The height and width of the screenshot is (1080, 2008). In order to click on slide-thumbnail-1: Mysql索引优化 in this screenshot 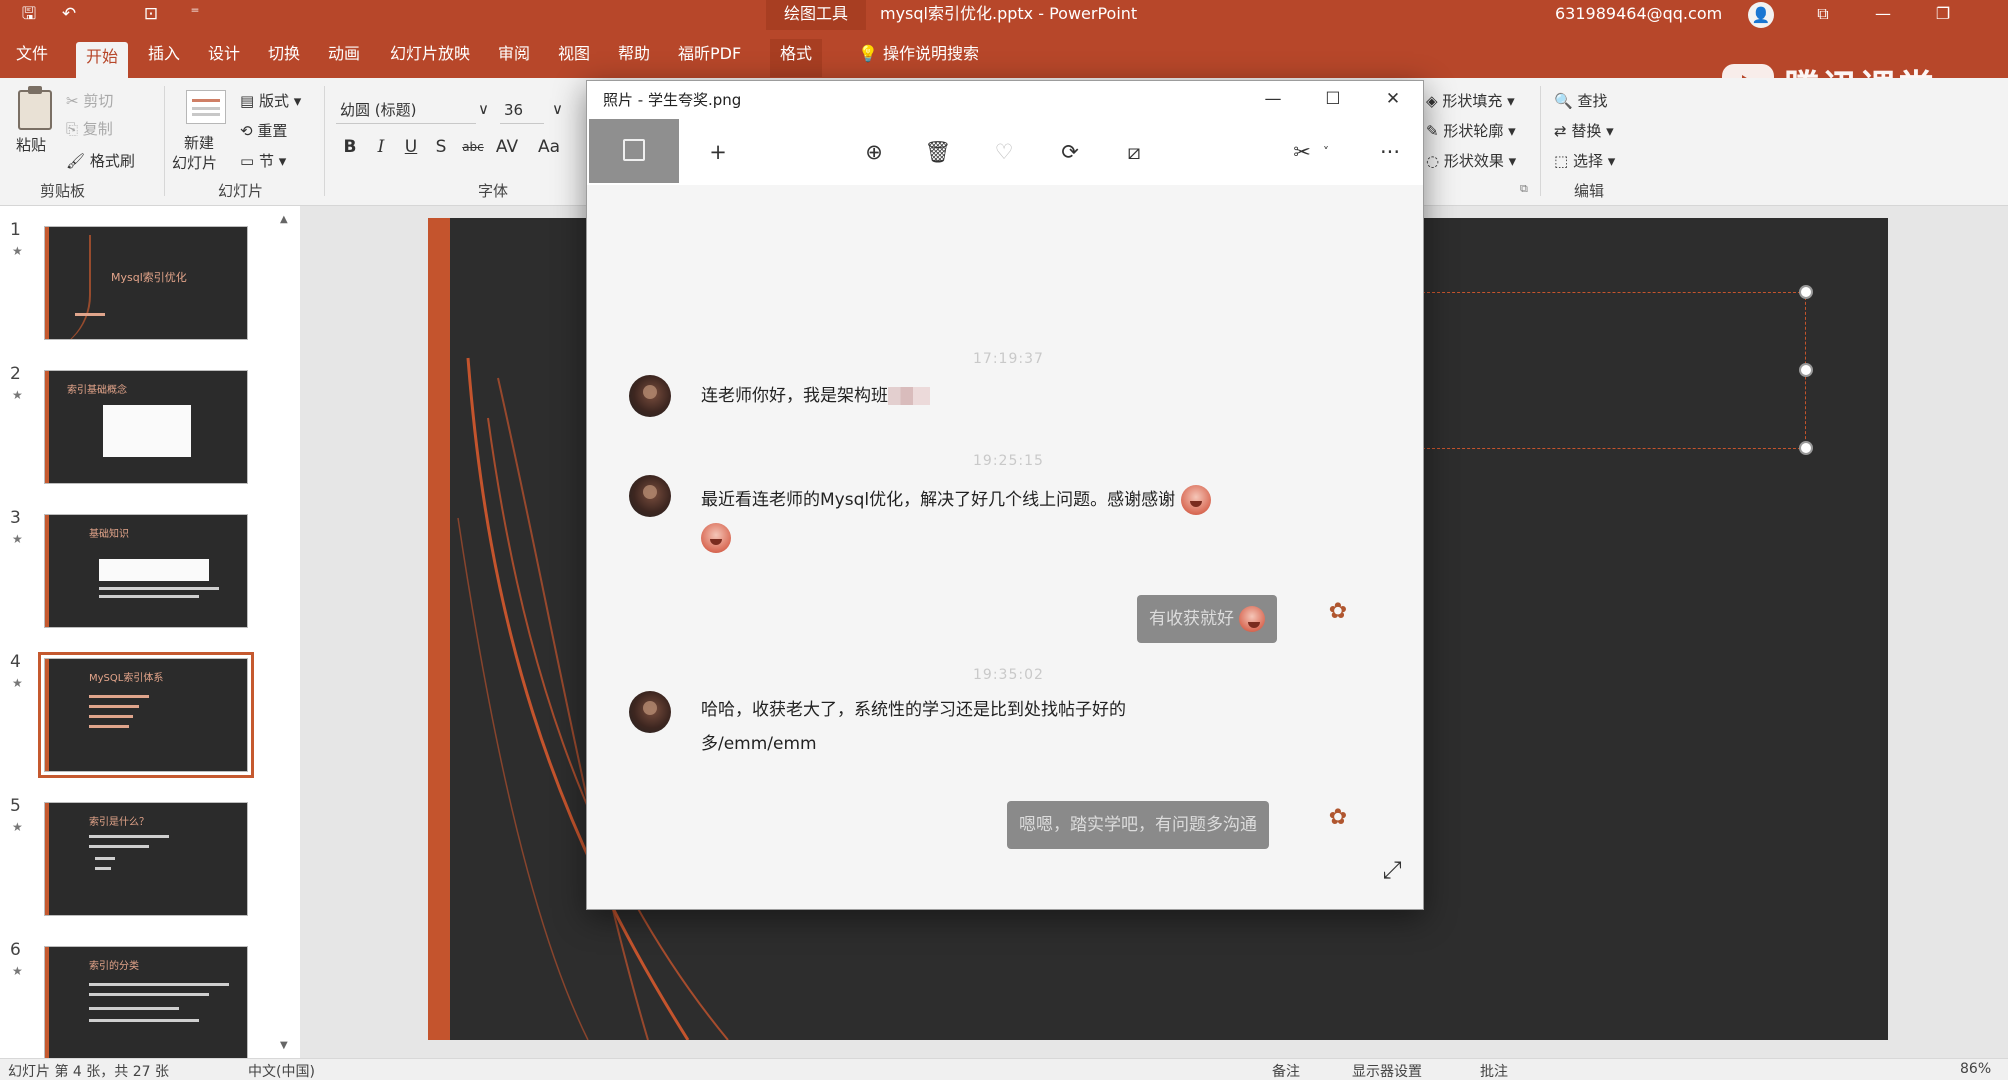, I will do `click(146, 283)`.